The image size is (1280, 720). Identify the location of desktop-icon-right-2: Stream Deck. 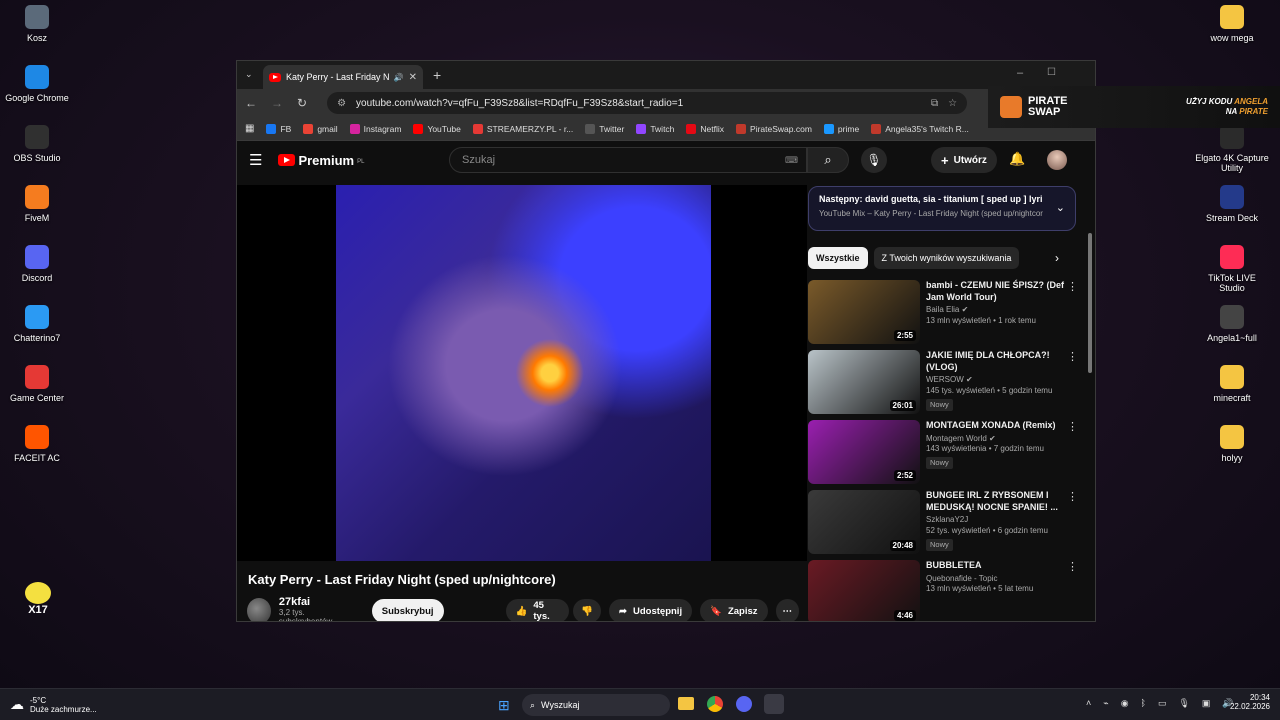
(1232, 204).